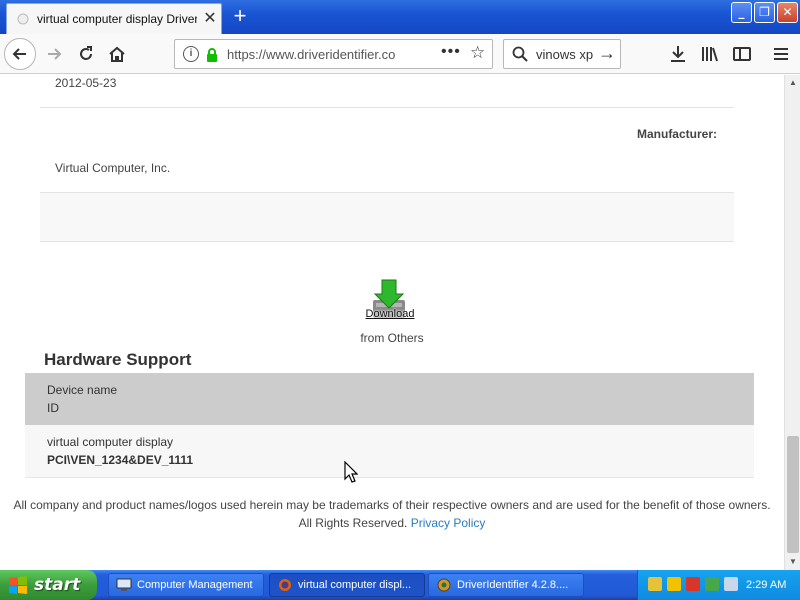 Image resolution: width=800 pixels, height=600 pixels. What do you see at coordinates (607, 53) in the screenshot?
I see `search-go-icon: →` at bounding box center [607, 53].